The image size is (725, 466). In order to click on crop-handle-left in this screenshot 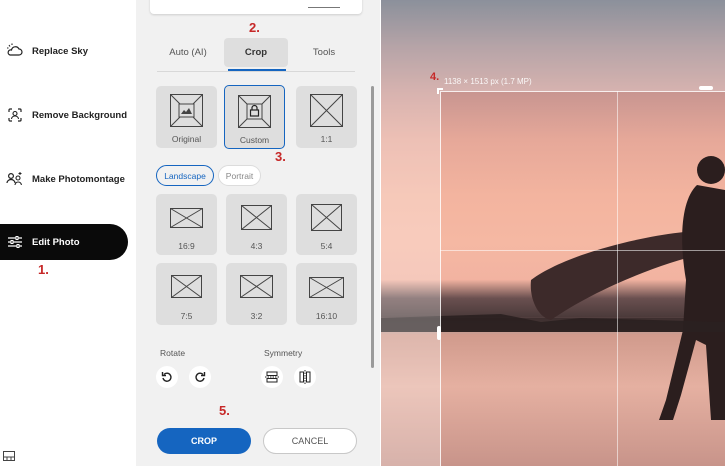, I will do `click(439, 333)`.